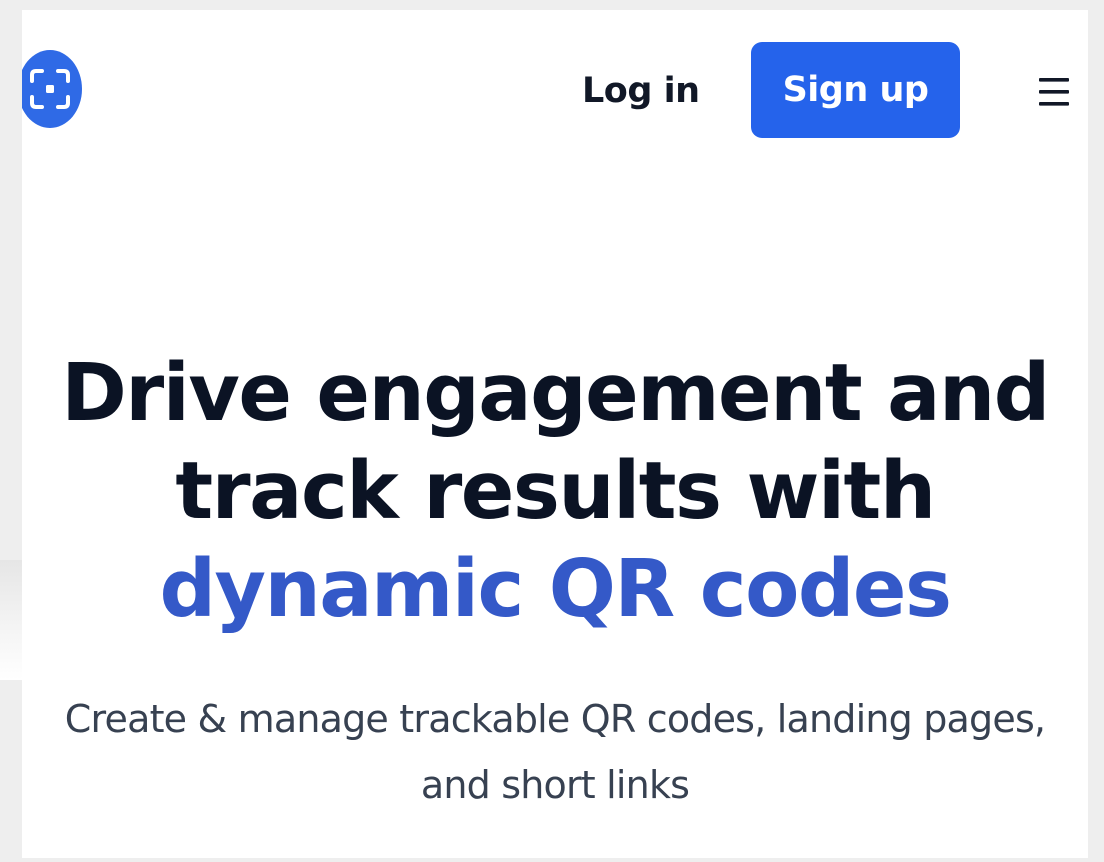 This screenshot has width=1104, height=862. Describe the element at coordinates (855, 90) in the screenshot. I see `signup-button: Sign up` at that location.